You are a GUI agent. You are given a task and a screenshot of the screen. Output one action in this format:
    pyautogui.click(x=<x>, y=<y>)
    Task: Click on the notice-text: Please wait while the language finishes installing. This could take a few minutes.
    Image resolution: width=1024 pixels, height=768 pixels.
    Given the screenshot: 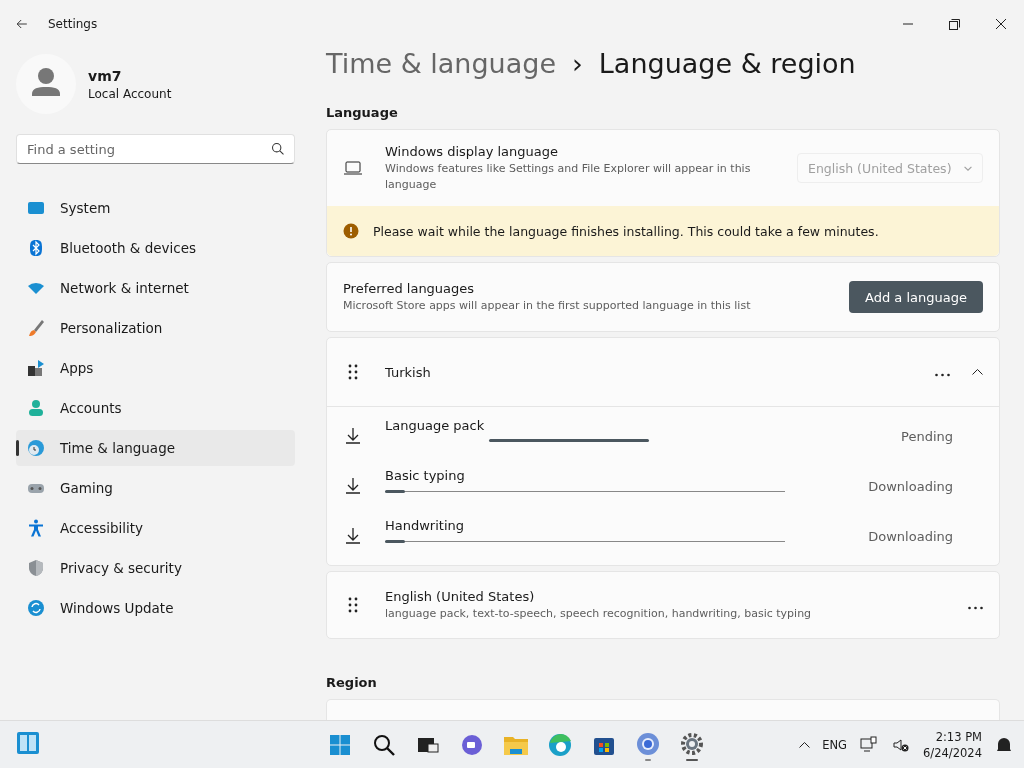 What is the action you would take?
    pyautogui.click(x=626, y=231)
    